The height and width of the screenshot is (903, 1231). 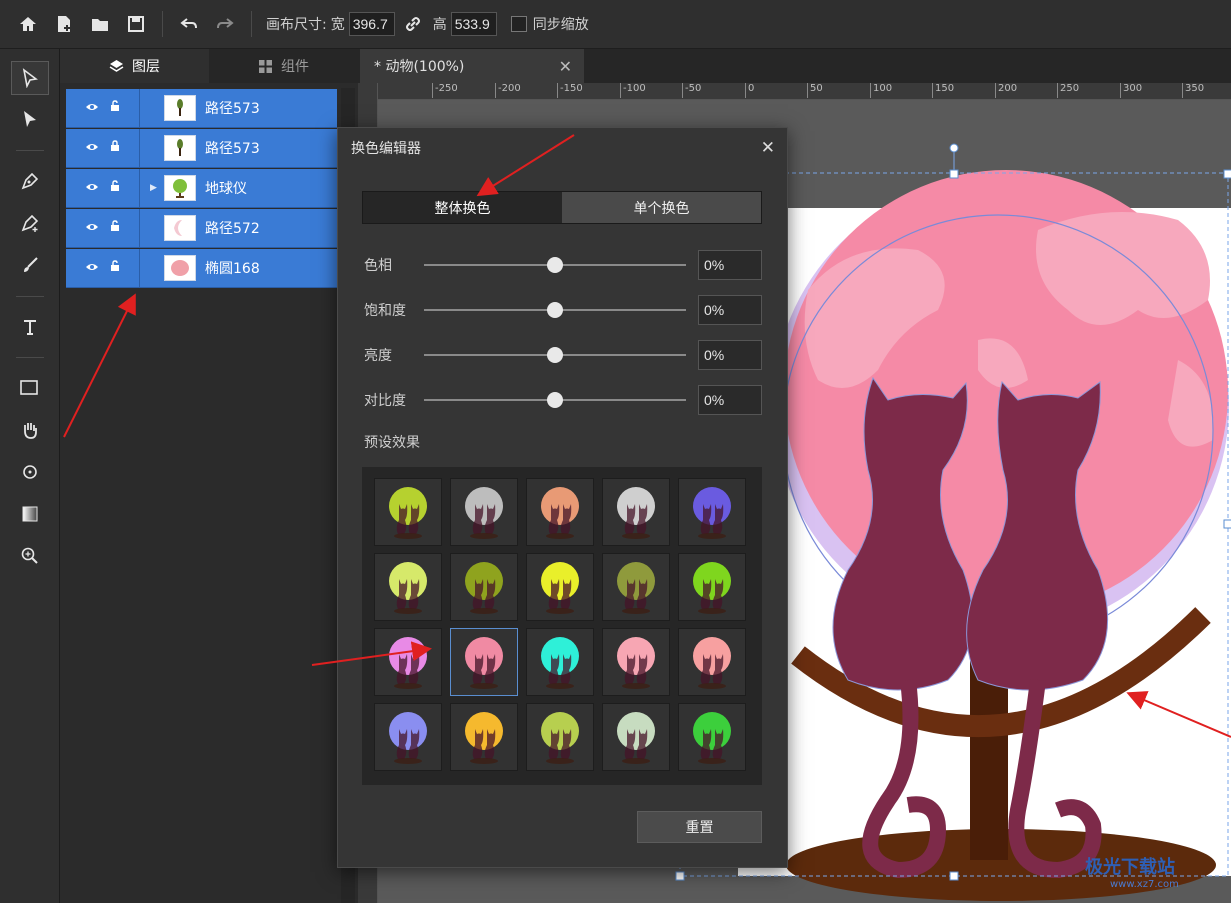 I want to click on brush-tool-icon, so click(x=30, y=265).